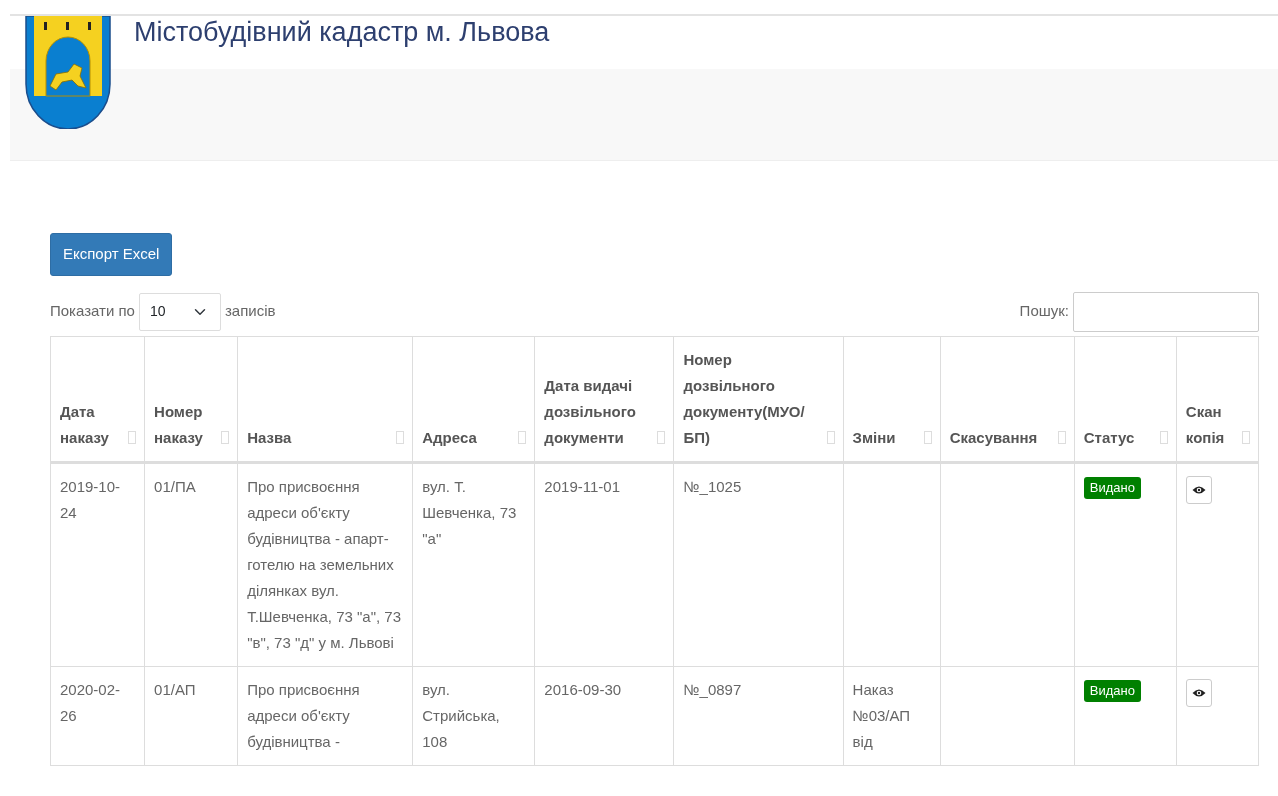 The width and height of the screenshot is (1278, 796). Describe the element at coordinates (179, 311) in the screenshot. I see `page-length-select: 10` at that location.